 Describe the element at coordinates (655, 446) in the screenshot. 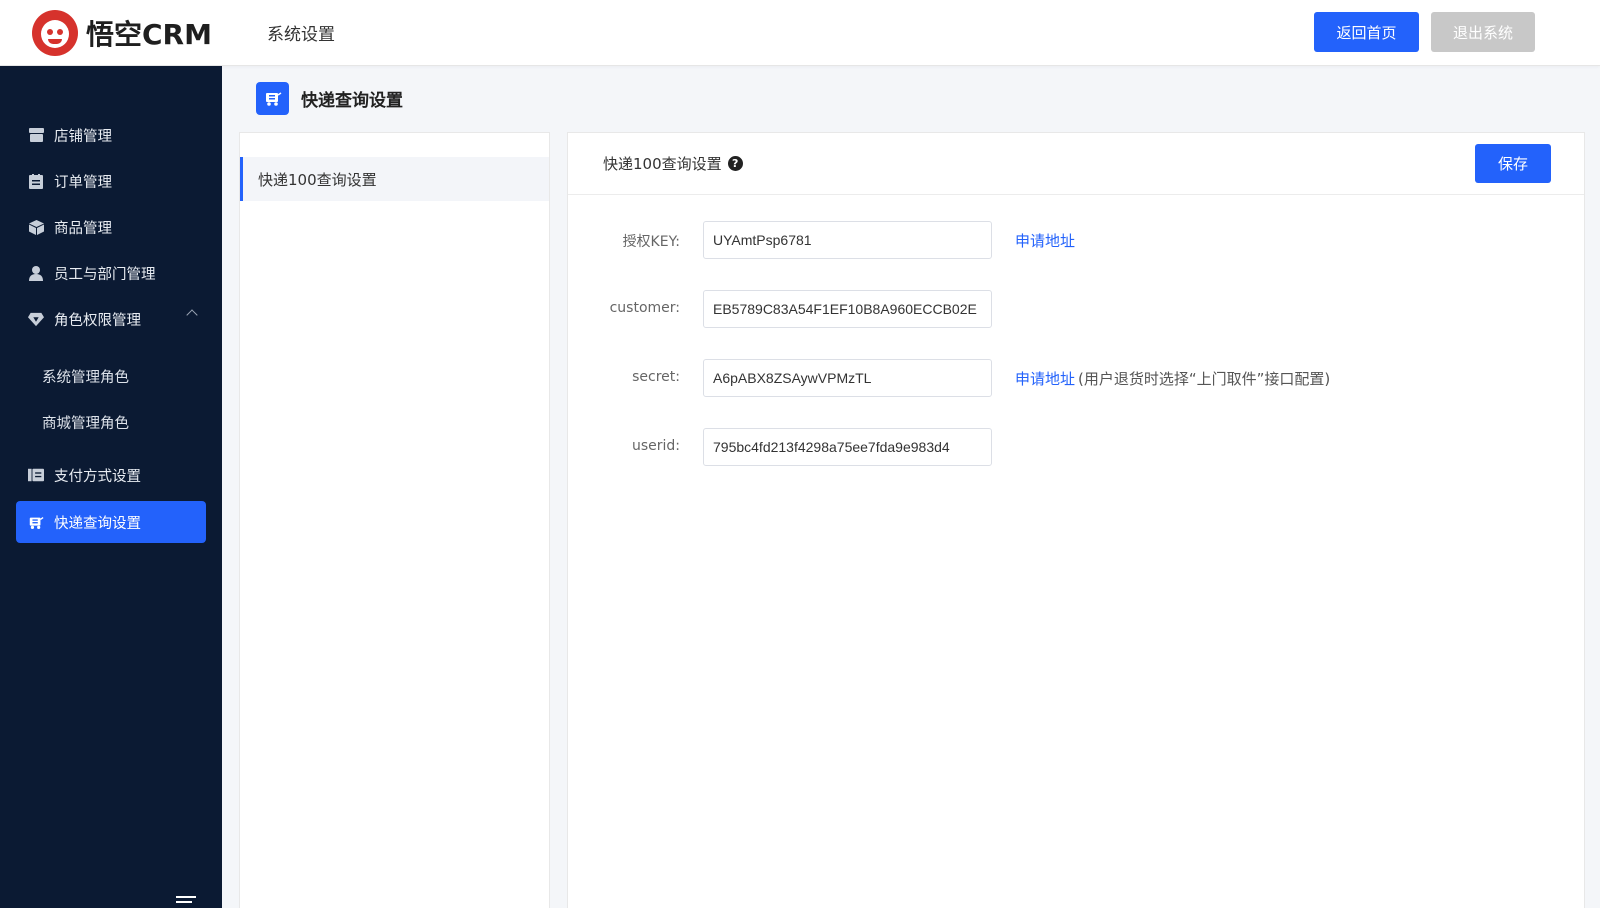

I see `userid-label: userid:` at that location.